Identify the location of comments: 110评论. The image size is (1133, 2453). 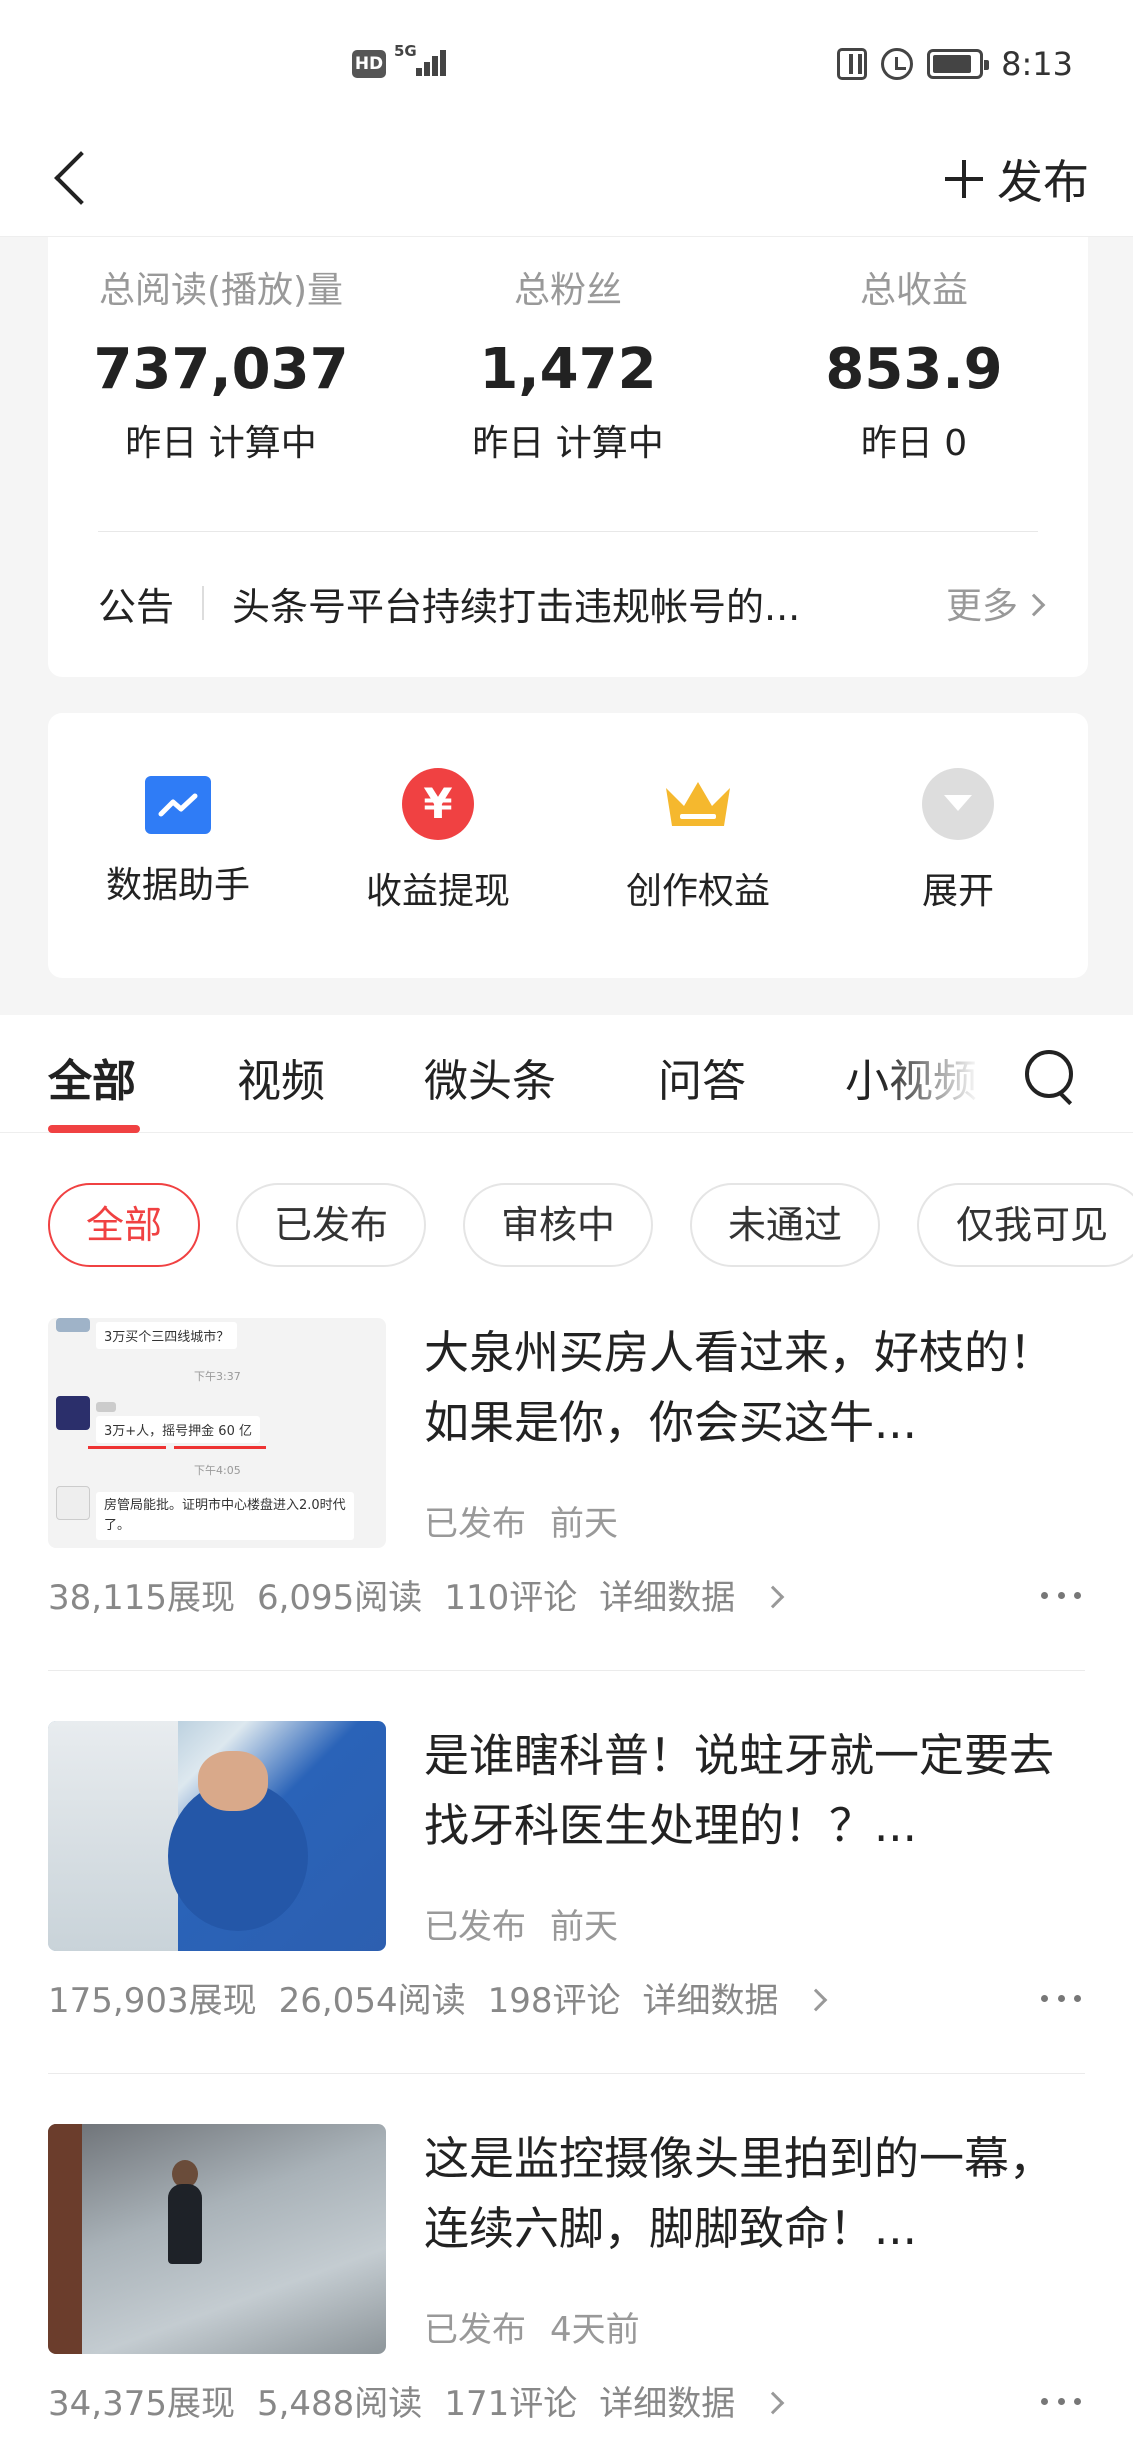
(511, 1598).